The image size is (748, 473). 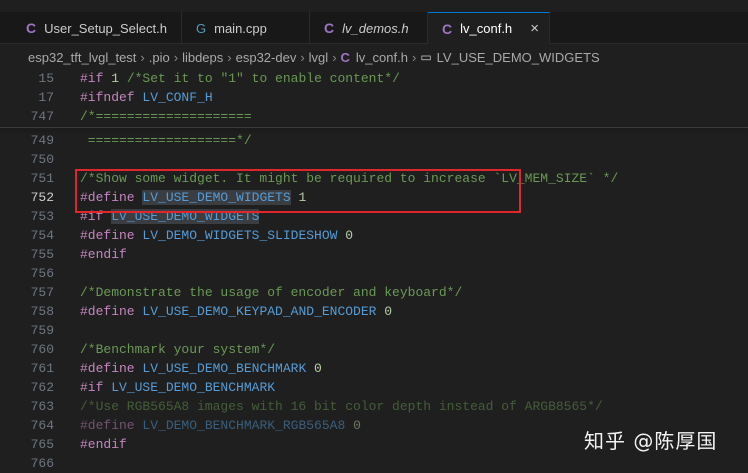 I want to click on tab-label: lv_demos.h, so click(x=375, y=28).